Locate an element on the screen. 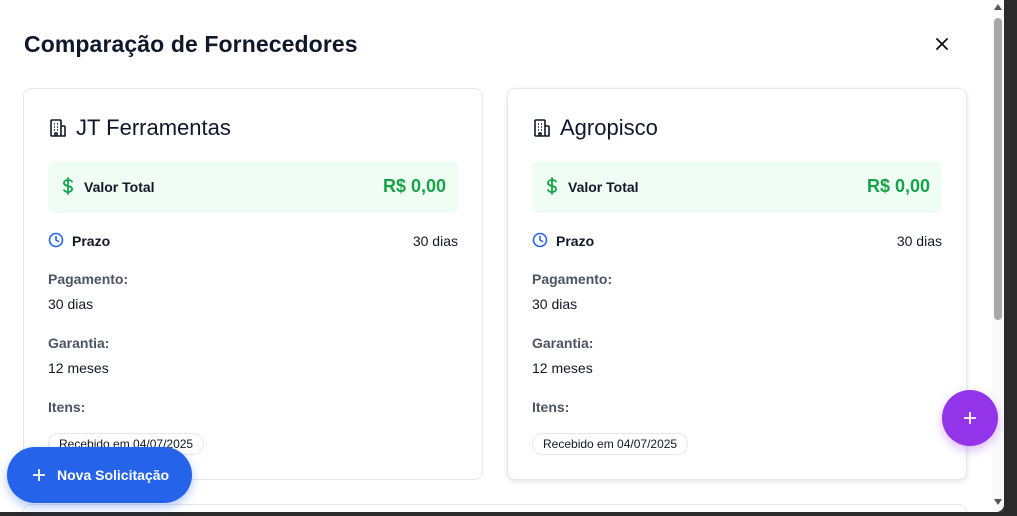 The height and width of the screenshot is (516, 1017). supplier-name: JT Ferramentas is located at coordinates (153, 127).